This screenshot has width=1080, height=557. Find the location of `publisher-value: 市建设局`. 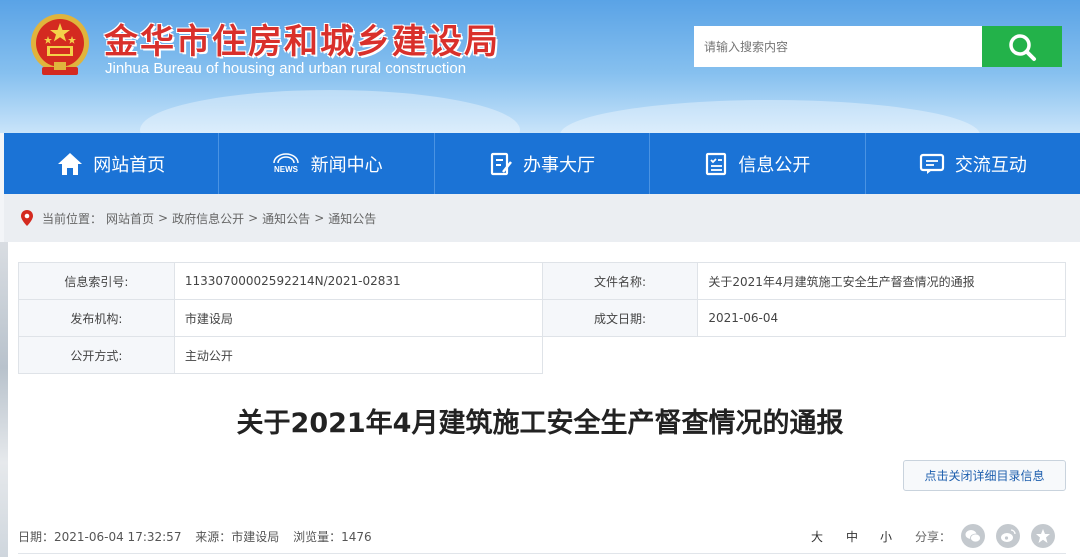

publisher-value: 市建设局 is located at coordinates (358, 318).